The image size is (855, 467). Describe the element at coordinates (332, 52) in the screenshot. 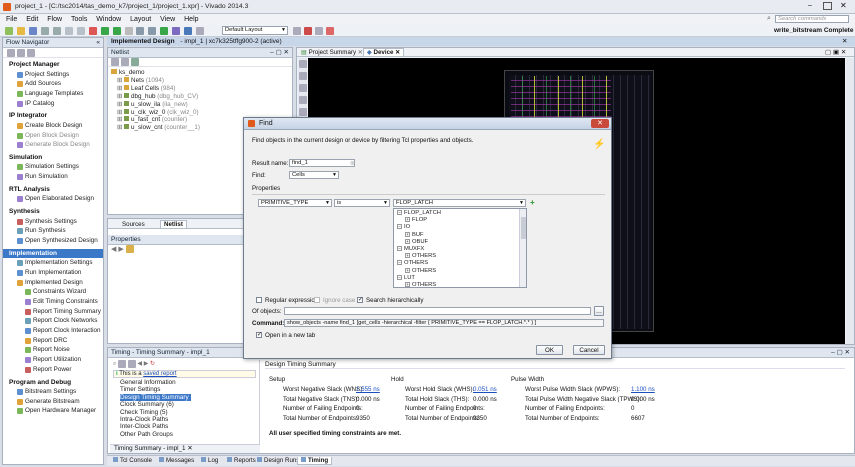

I see `tab-project-summary: ▤ Project Summary ✕` at that location.